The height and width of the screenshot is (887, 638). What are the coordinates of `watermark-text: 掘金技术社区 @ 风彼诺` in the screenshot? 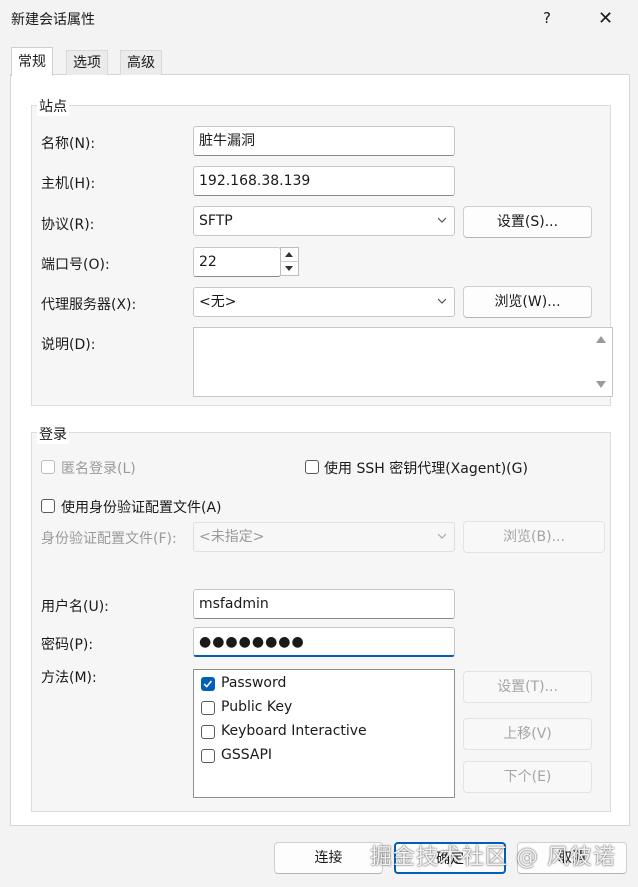 It's located at (493, 857).